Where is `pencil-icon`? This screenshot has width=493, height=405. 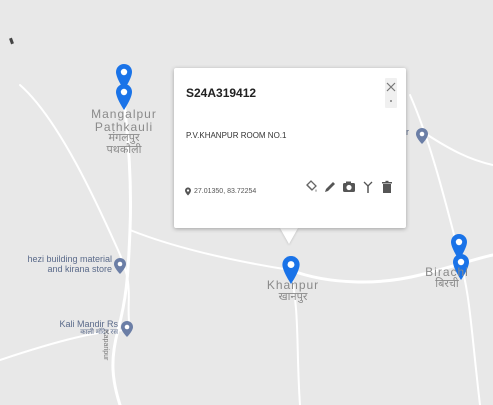
pencil-icon is located at coordinates (330, 187).